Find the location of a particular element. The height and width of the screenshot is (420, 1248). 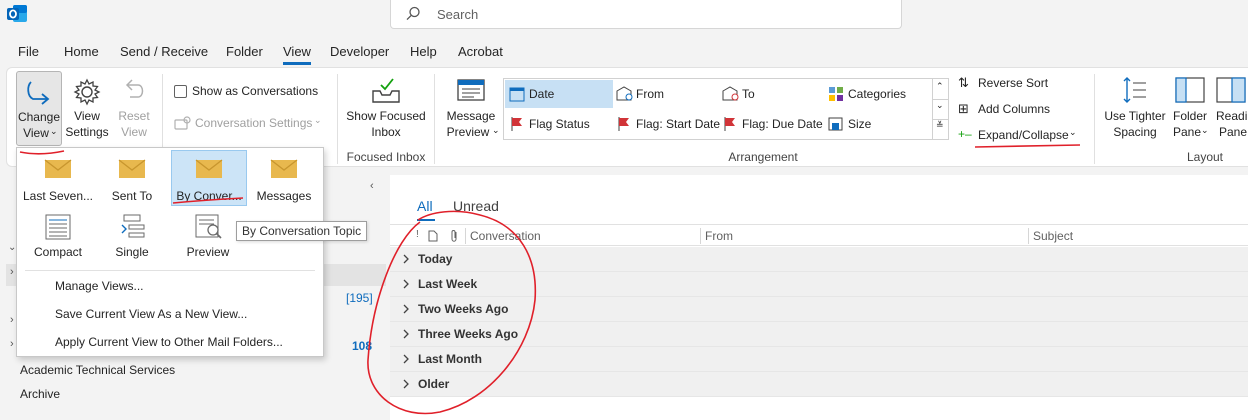

checkbox-box is located at coordinates (180, 91).